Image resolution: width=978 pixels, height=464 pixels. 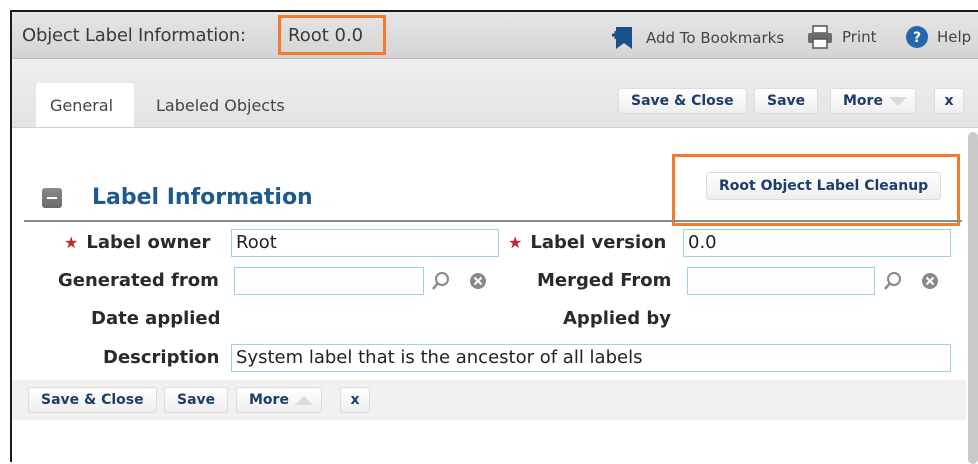 What do you see at coordinates (622, 38) in the screenshot?
I see `bookmark-icon` at bounding box center [622, 38].